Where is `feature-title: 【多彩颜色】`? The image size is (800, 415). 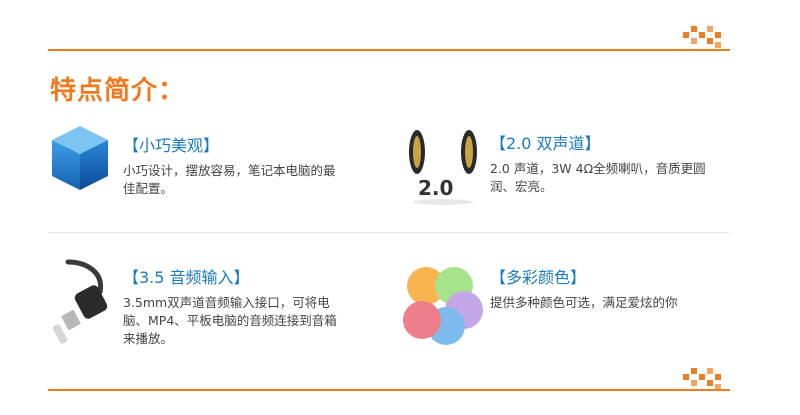
feature-title: 【多彩颜色】 is located at coordinates (538, 277).